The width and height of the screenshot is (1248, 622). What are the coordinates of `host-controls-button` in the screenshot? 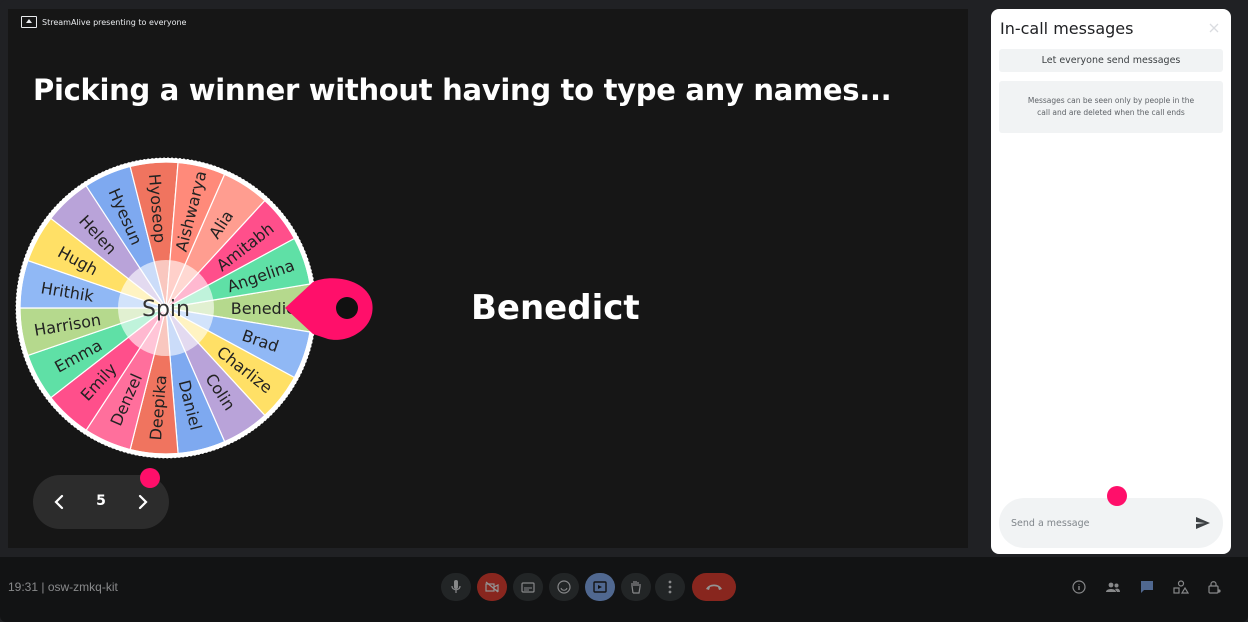 It's located at (1214, 587).